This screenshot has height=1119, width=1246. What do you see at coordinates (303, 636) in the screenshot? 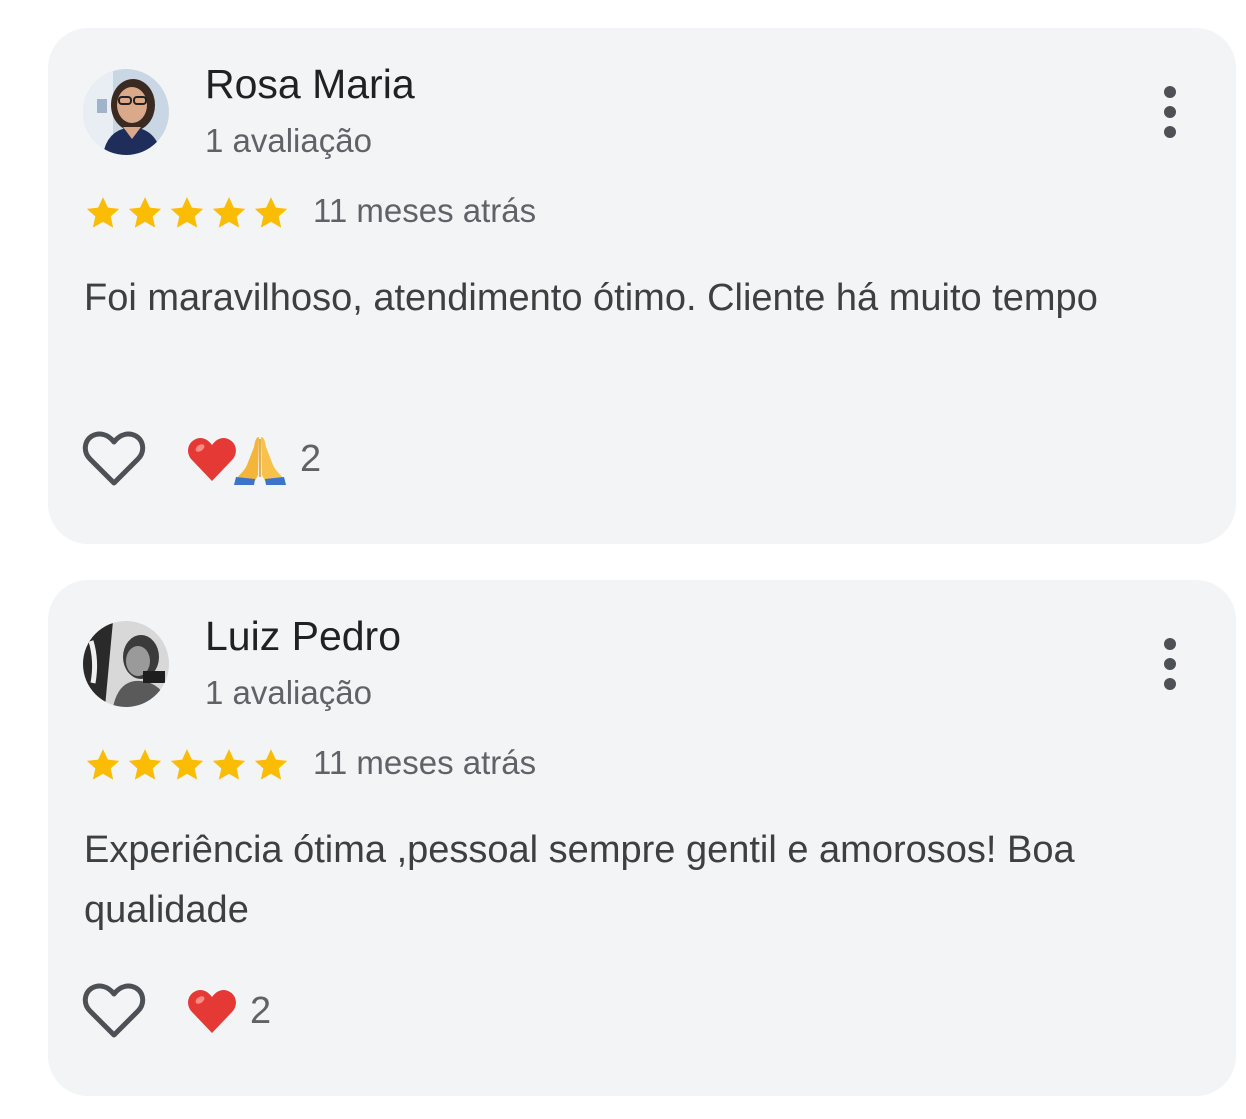
I see `reviewer-name: Luiz Pedro` at bounding box center [303, 636].